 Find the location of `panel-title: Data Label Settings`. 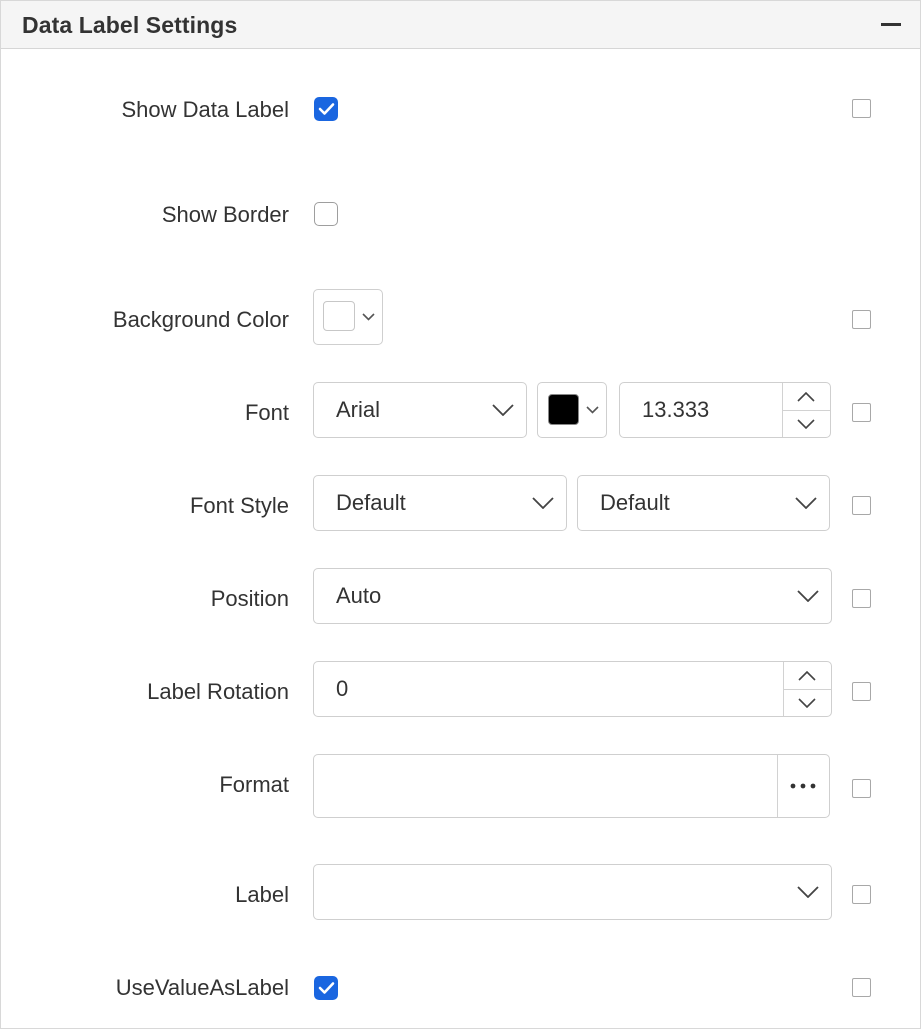

panel-title: Data Label Settings is located at coordinates (130, 25).